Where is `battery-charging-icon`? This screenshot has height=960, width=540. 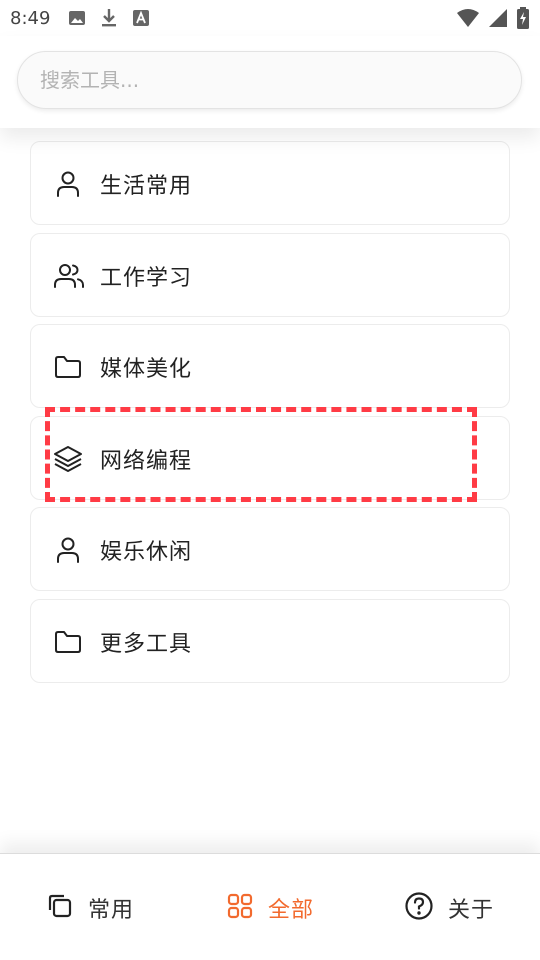 battery-charging-icon is located at coordinates (523, 20).